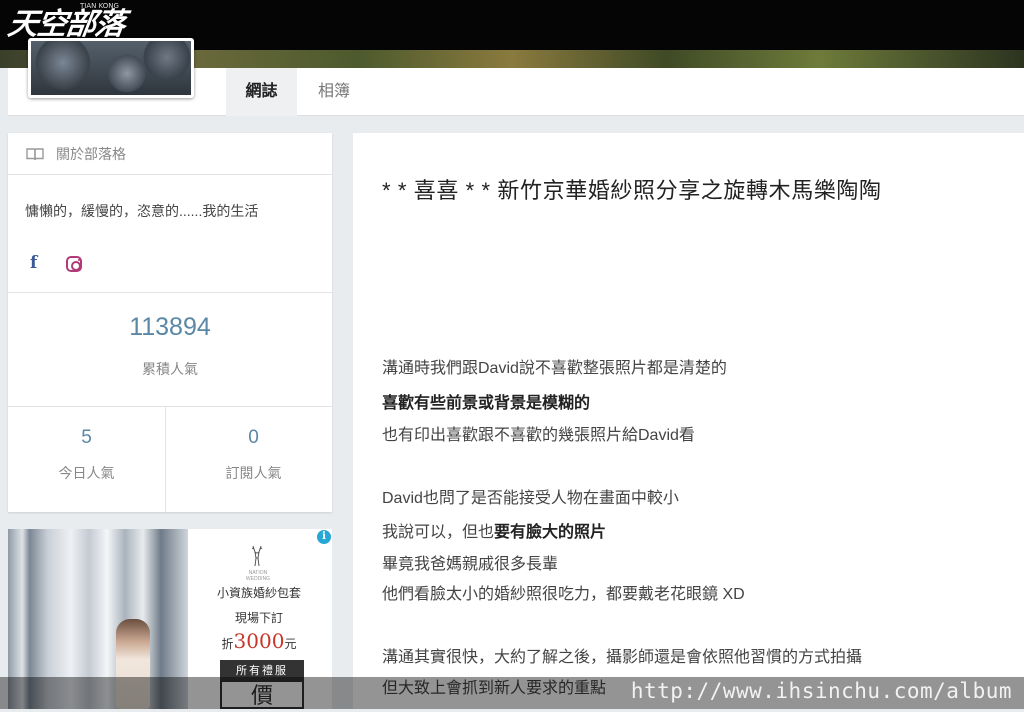 The width and height of the screenshot is (1024, 712). What do you see at coordinates (530, 498) in the screenshot?
I see `paragraph: David也問了是否能接受人物在畫面中較小` at bounding box center [530, 498].